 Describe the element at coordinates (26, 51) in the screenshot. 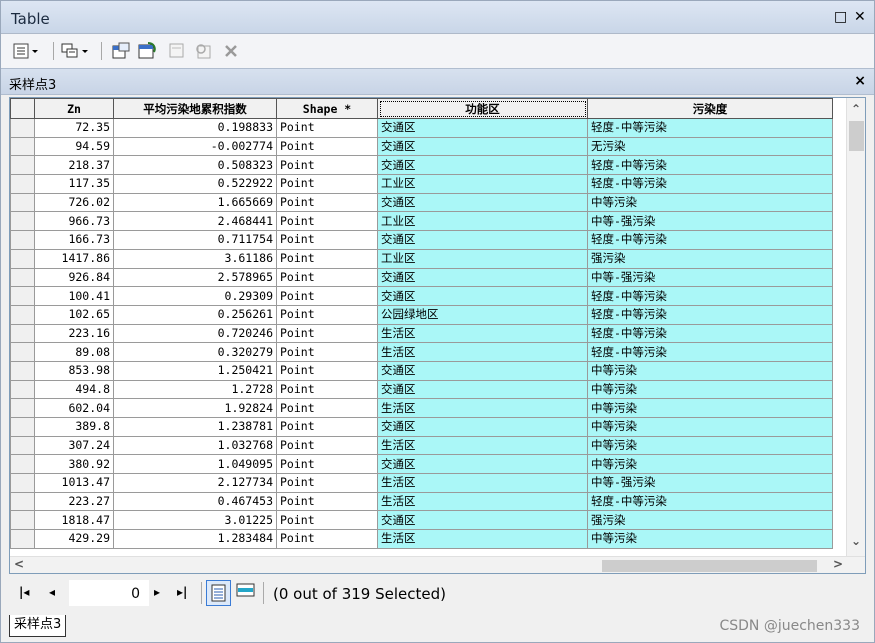

I see `table-options-button` at that location.